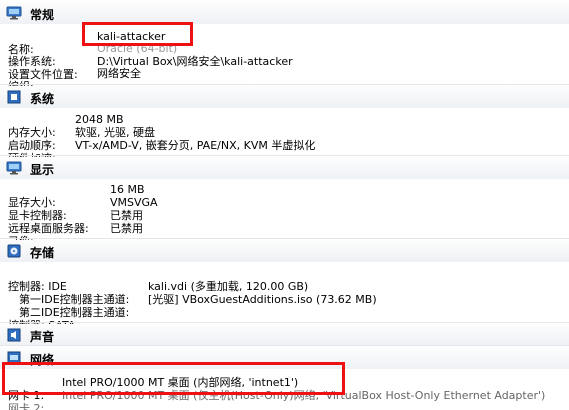 Image resolution: width=569 pixels, height=410 pixels. What do you see at coordinates (42, 99) in the screenshot?
I see `system-section-title: 系统` at bounding box center [42, 99].